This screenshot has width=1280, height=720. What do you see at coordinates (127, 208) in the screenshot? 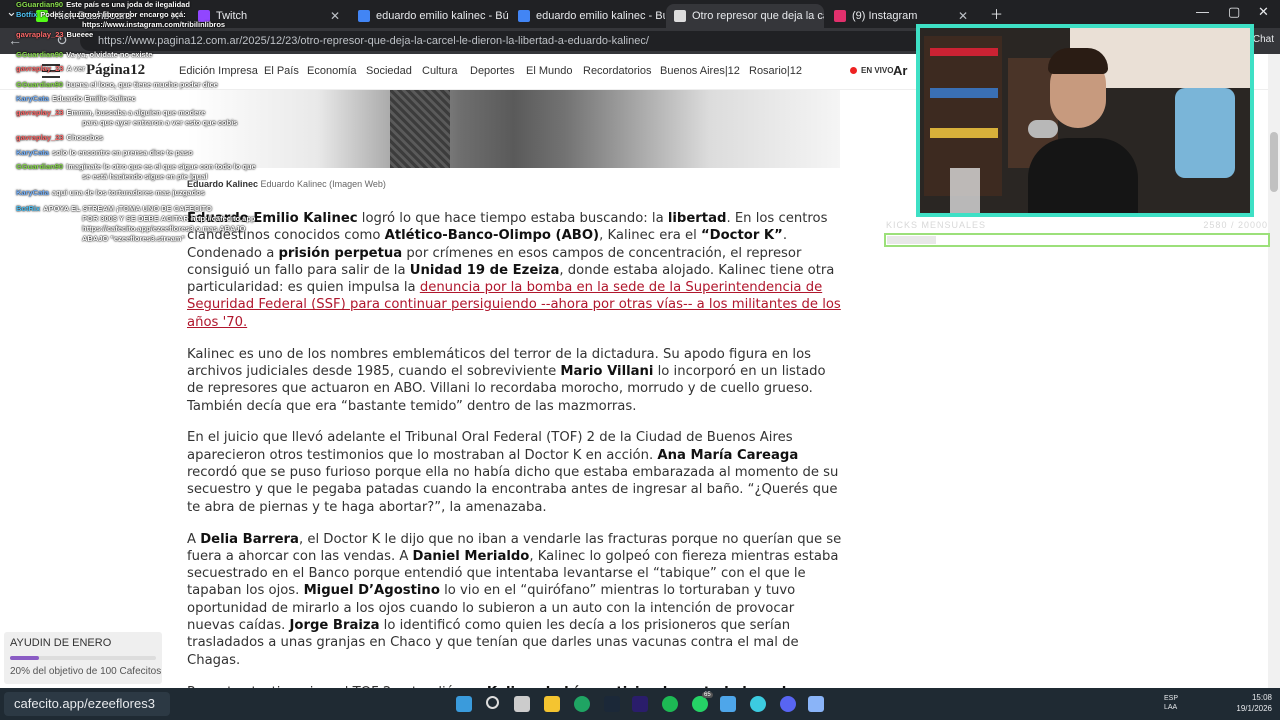
I see `chat-text: APOYA EL STREAM ¡TOMA UNO DE CAFECITO` at bounding box center [127, 208].